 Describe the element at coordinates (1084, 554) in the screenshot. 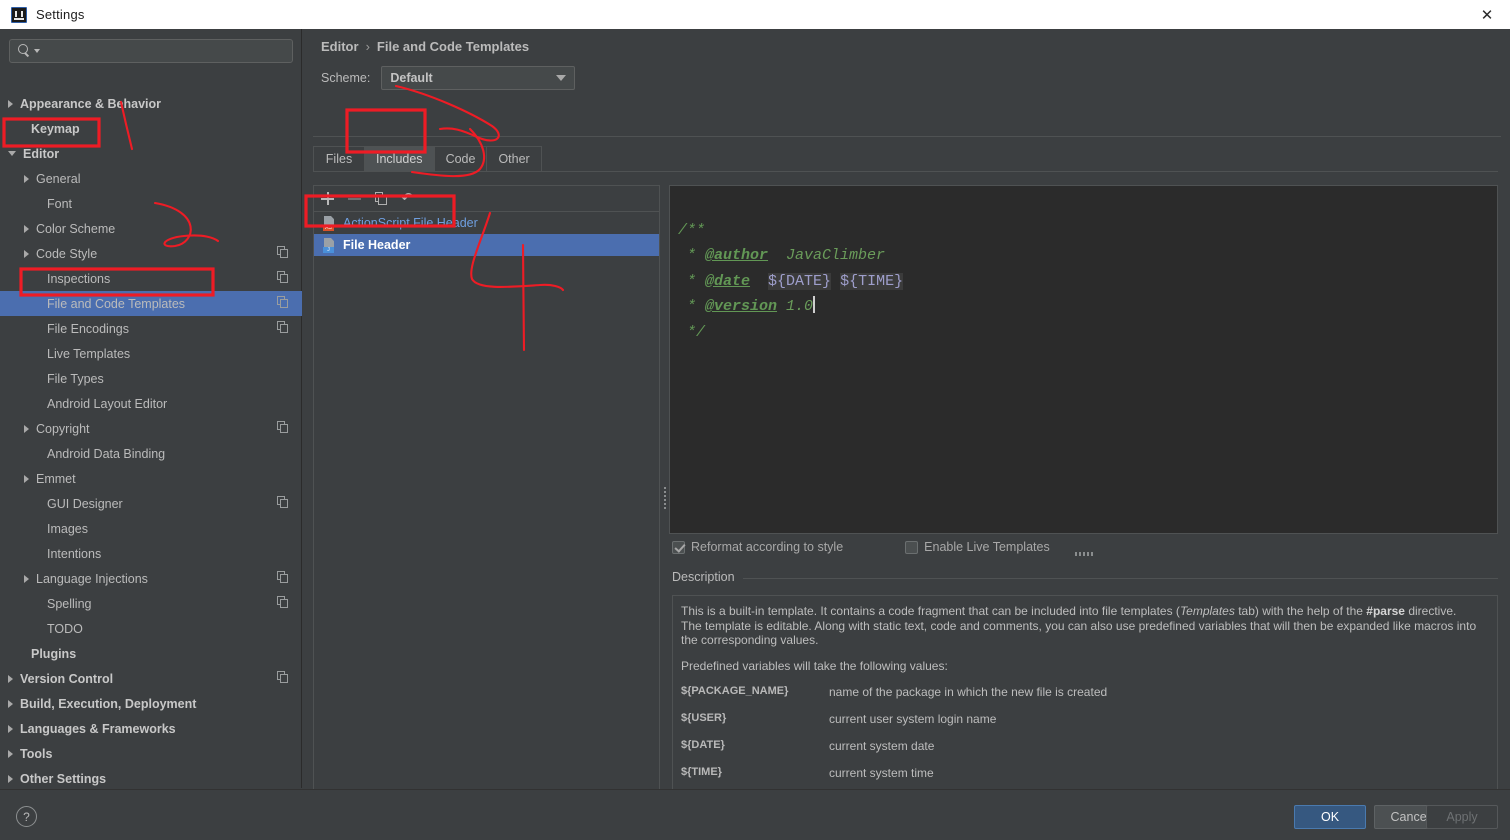

I see `resize-grip-icon` at that location.